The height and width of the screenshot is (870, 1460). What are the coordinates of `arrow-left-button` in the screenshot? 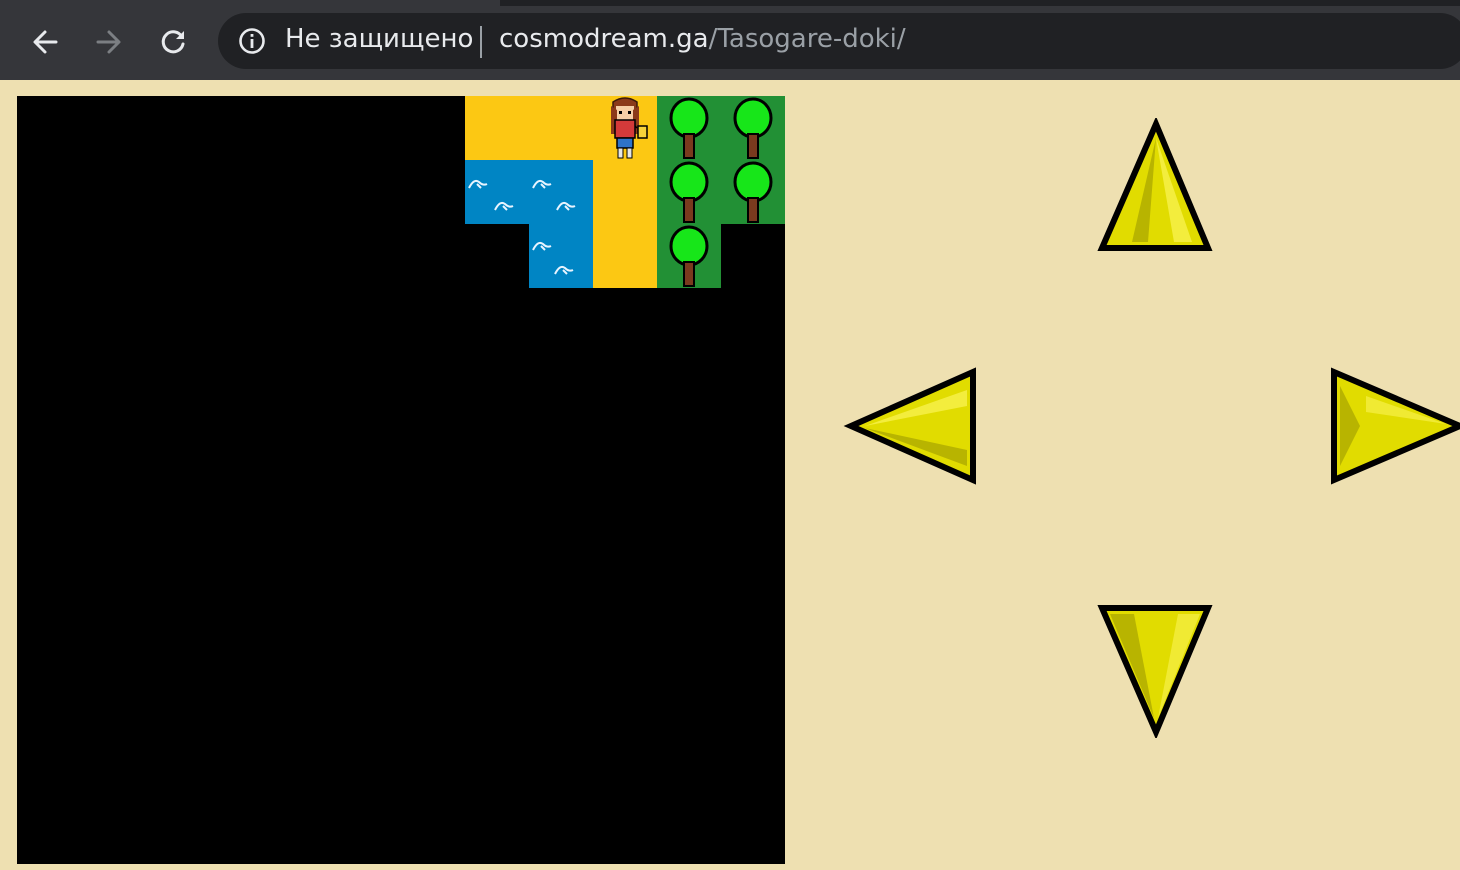 It's located at (912, 426).